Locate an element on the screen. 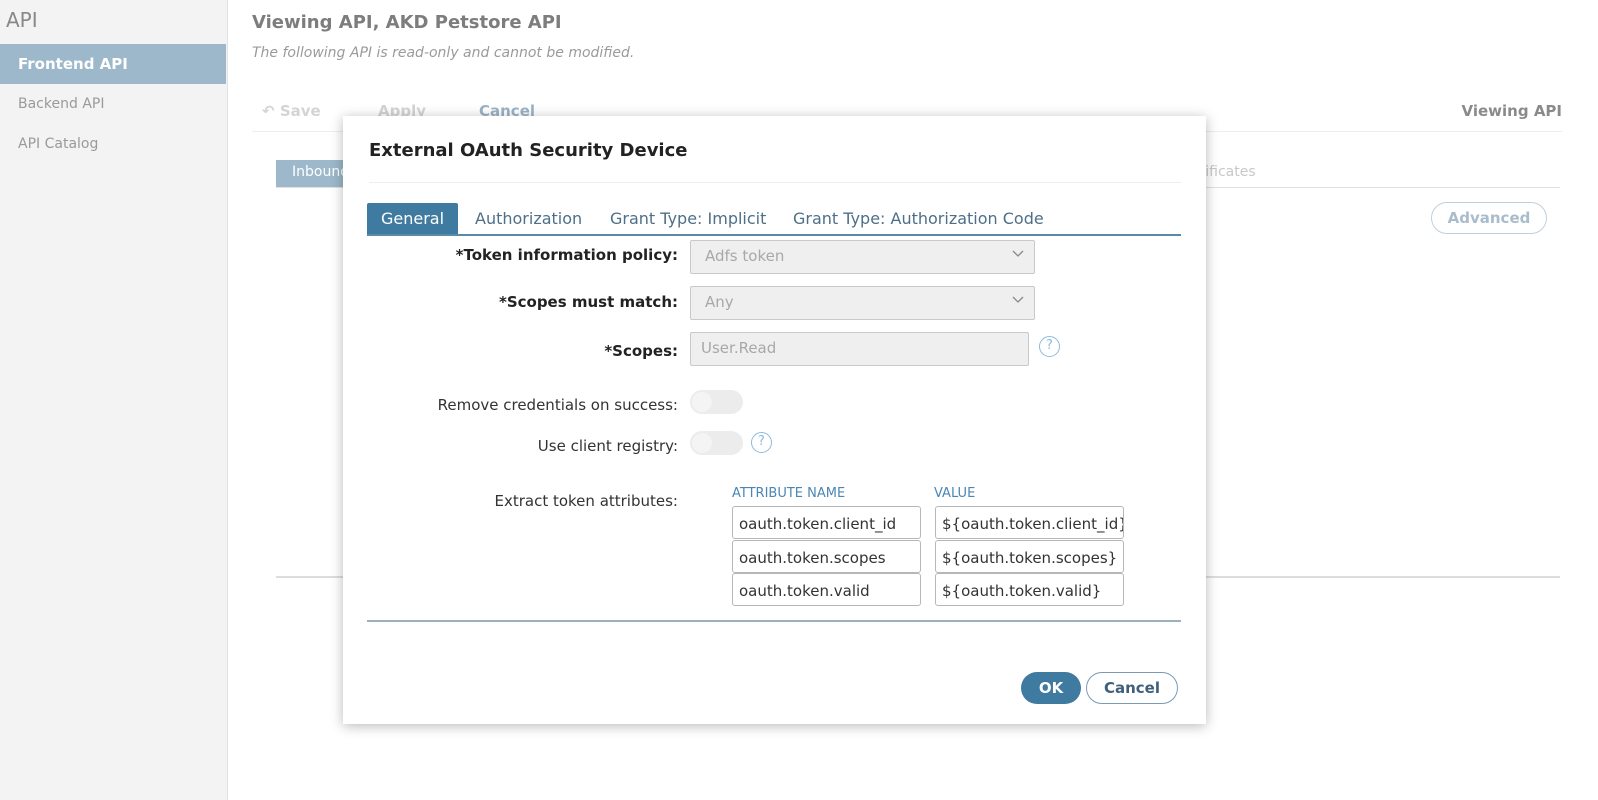 The image size is (1598, 800). attribute-name-input: oauth.token.scopes is located at coordinates (826, 556).